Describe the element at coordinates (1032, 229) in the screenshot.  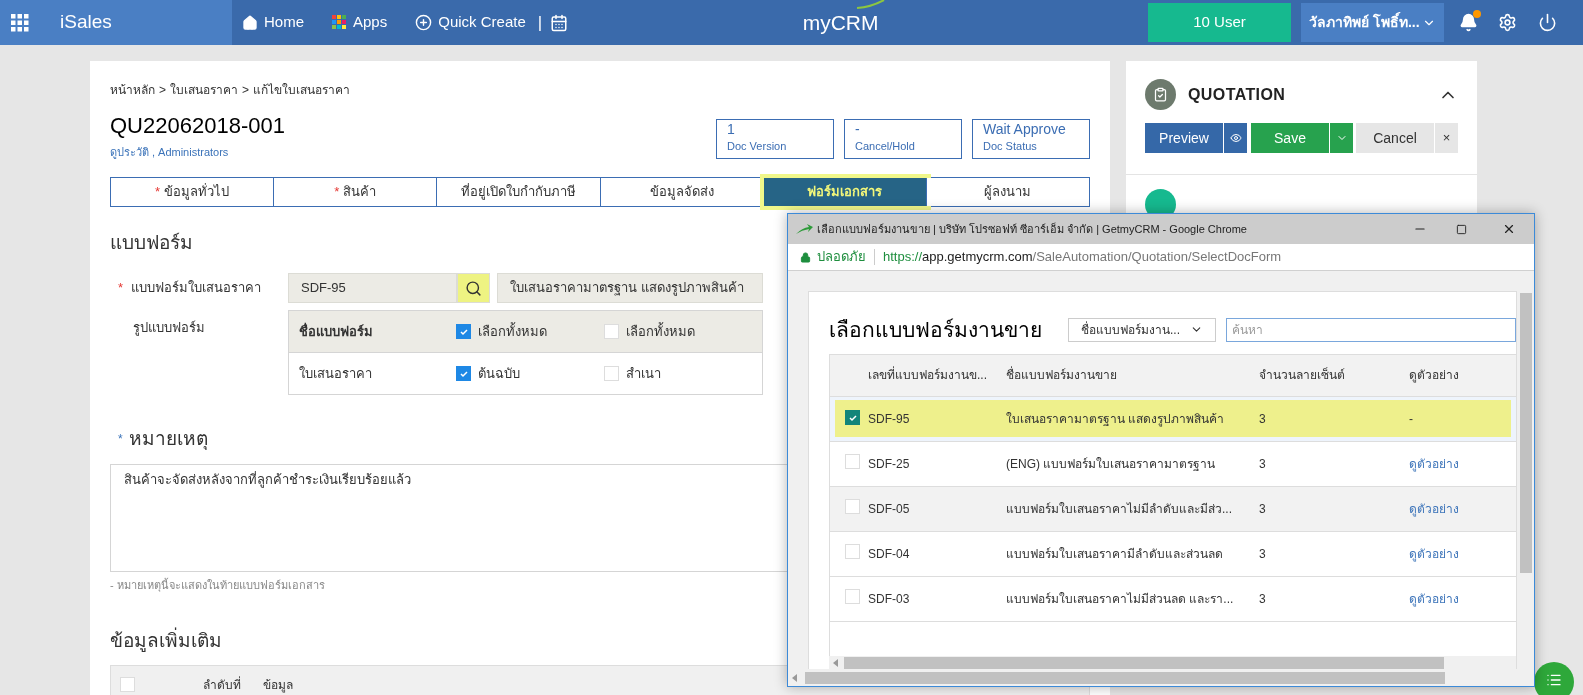
I see `window-title: เลือกแบบฟอร์มงานขาย | บริษัท โปรซอฟท์ ซีอาร์เอ็ม จำกัด | GetmyCRM - Google Chrome` at that location.